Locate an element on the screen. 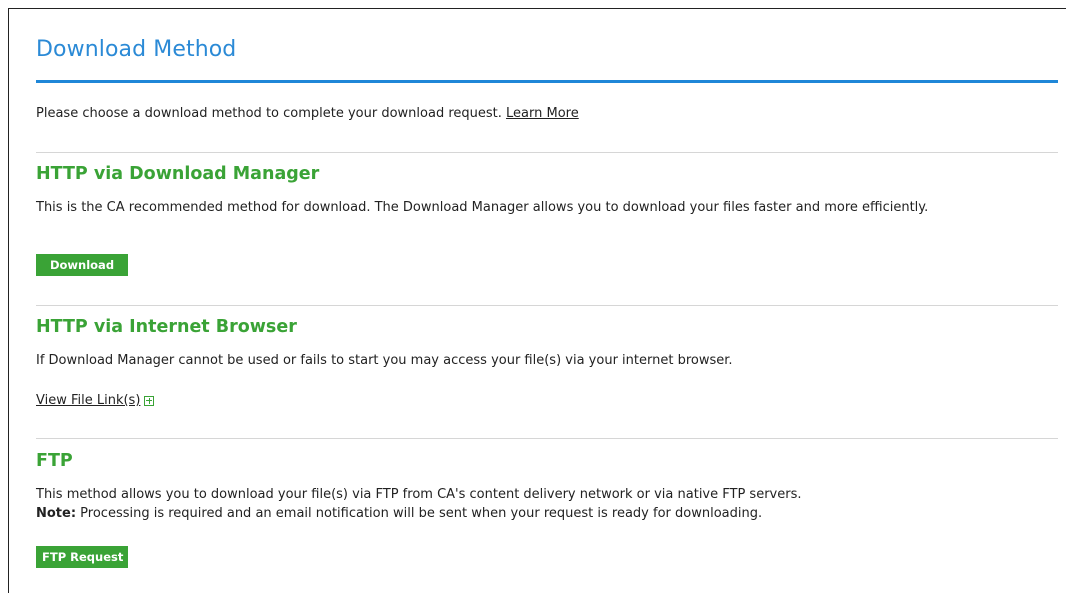  view-file-links-link: View File Link(s) is located at coordinates (88, 400).